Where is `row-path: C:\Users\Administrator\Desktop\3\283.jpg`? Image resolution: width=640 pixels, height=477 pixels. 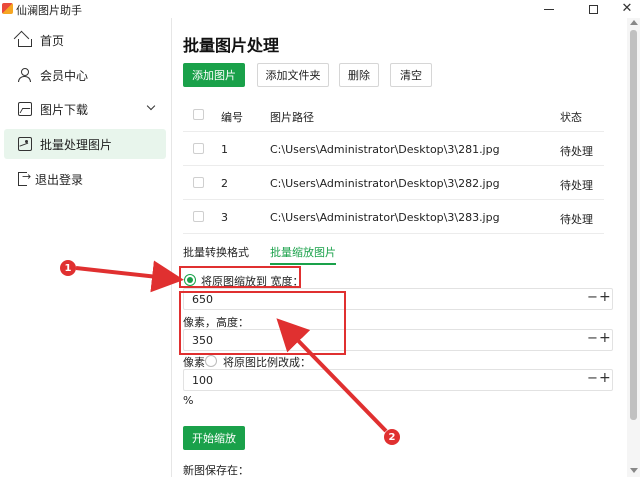 row-path: C:\Users\Administrator\Desktop\3\283.jpg is located at coordinates (385, 217).